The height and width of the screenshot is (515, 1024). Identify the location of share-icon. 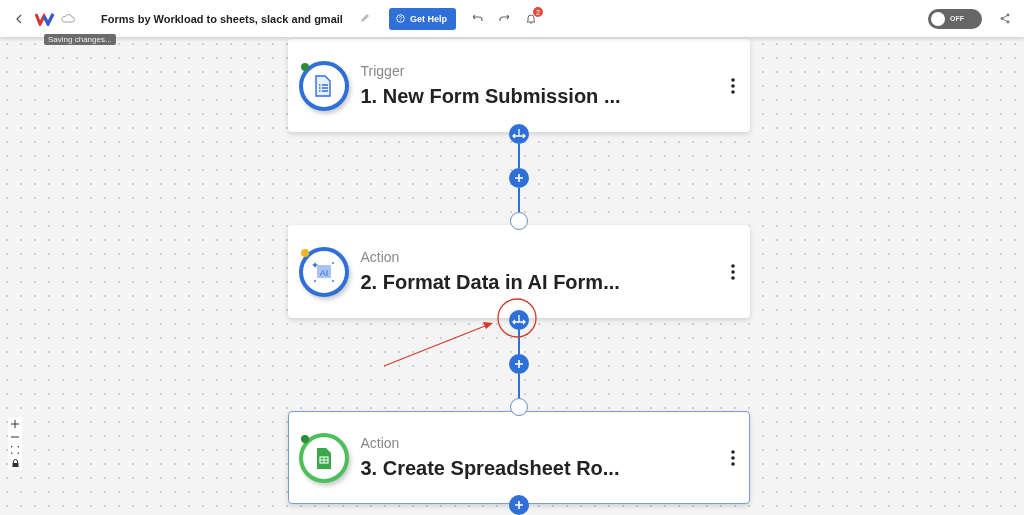
(1005, 18).